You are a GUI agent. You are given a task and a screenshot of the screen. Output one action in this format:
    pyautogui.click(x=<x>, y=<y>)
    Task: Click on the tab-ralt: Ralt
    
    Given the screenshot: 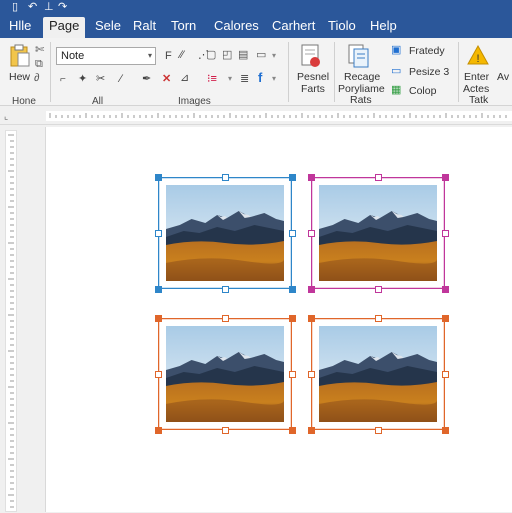 What is the action you would take?
    pyautogui.click(x=144, y=27)
    